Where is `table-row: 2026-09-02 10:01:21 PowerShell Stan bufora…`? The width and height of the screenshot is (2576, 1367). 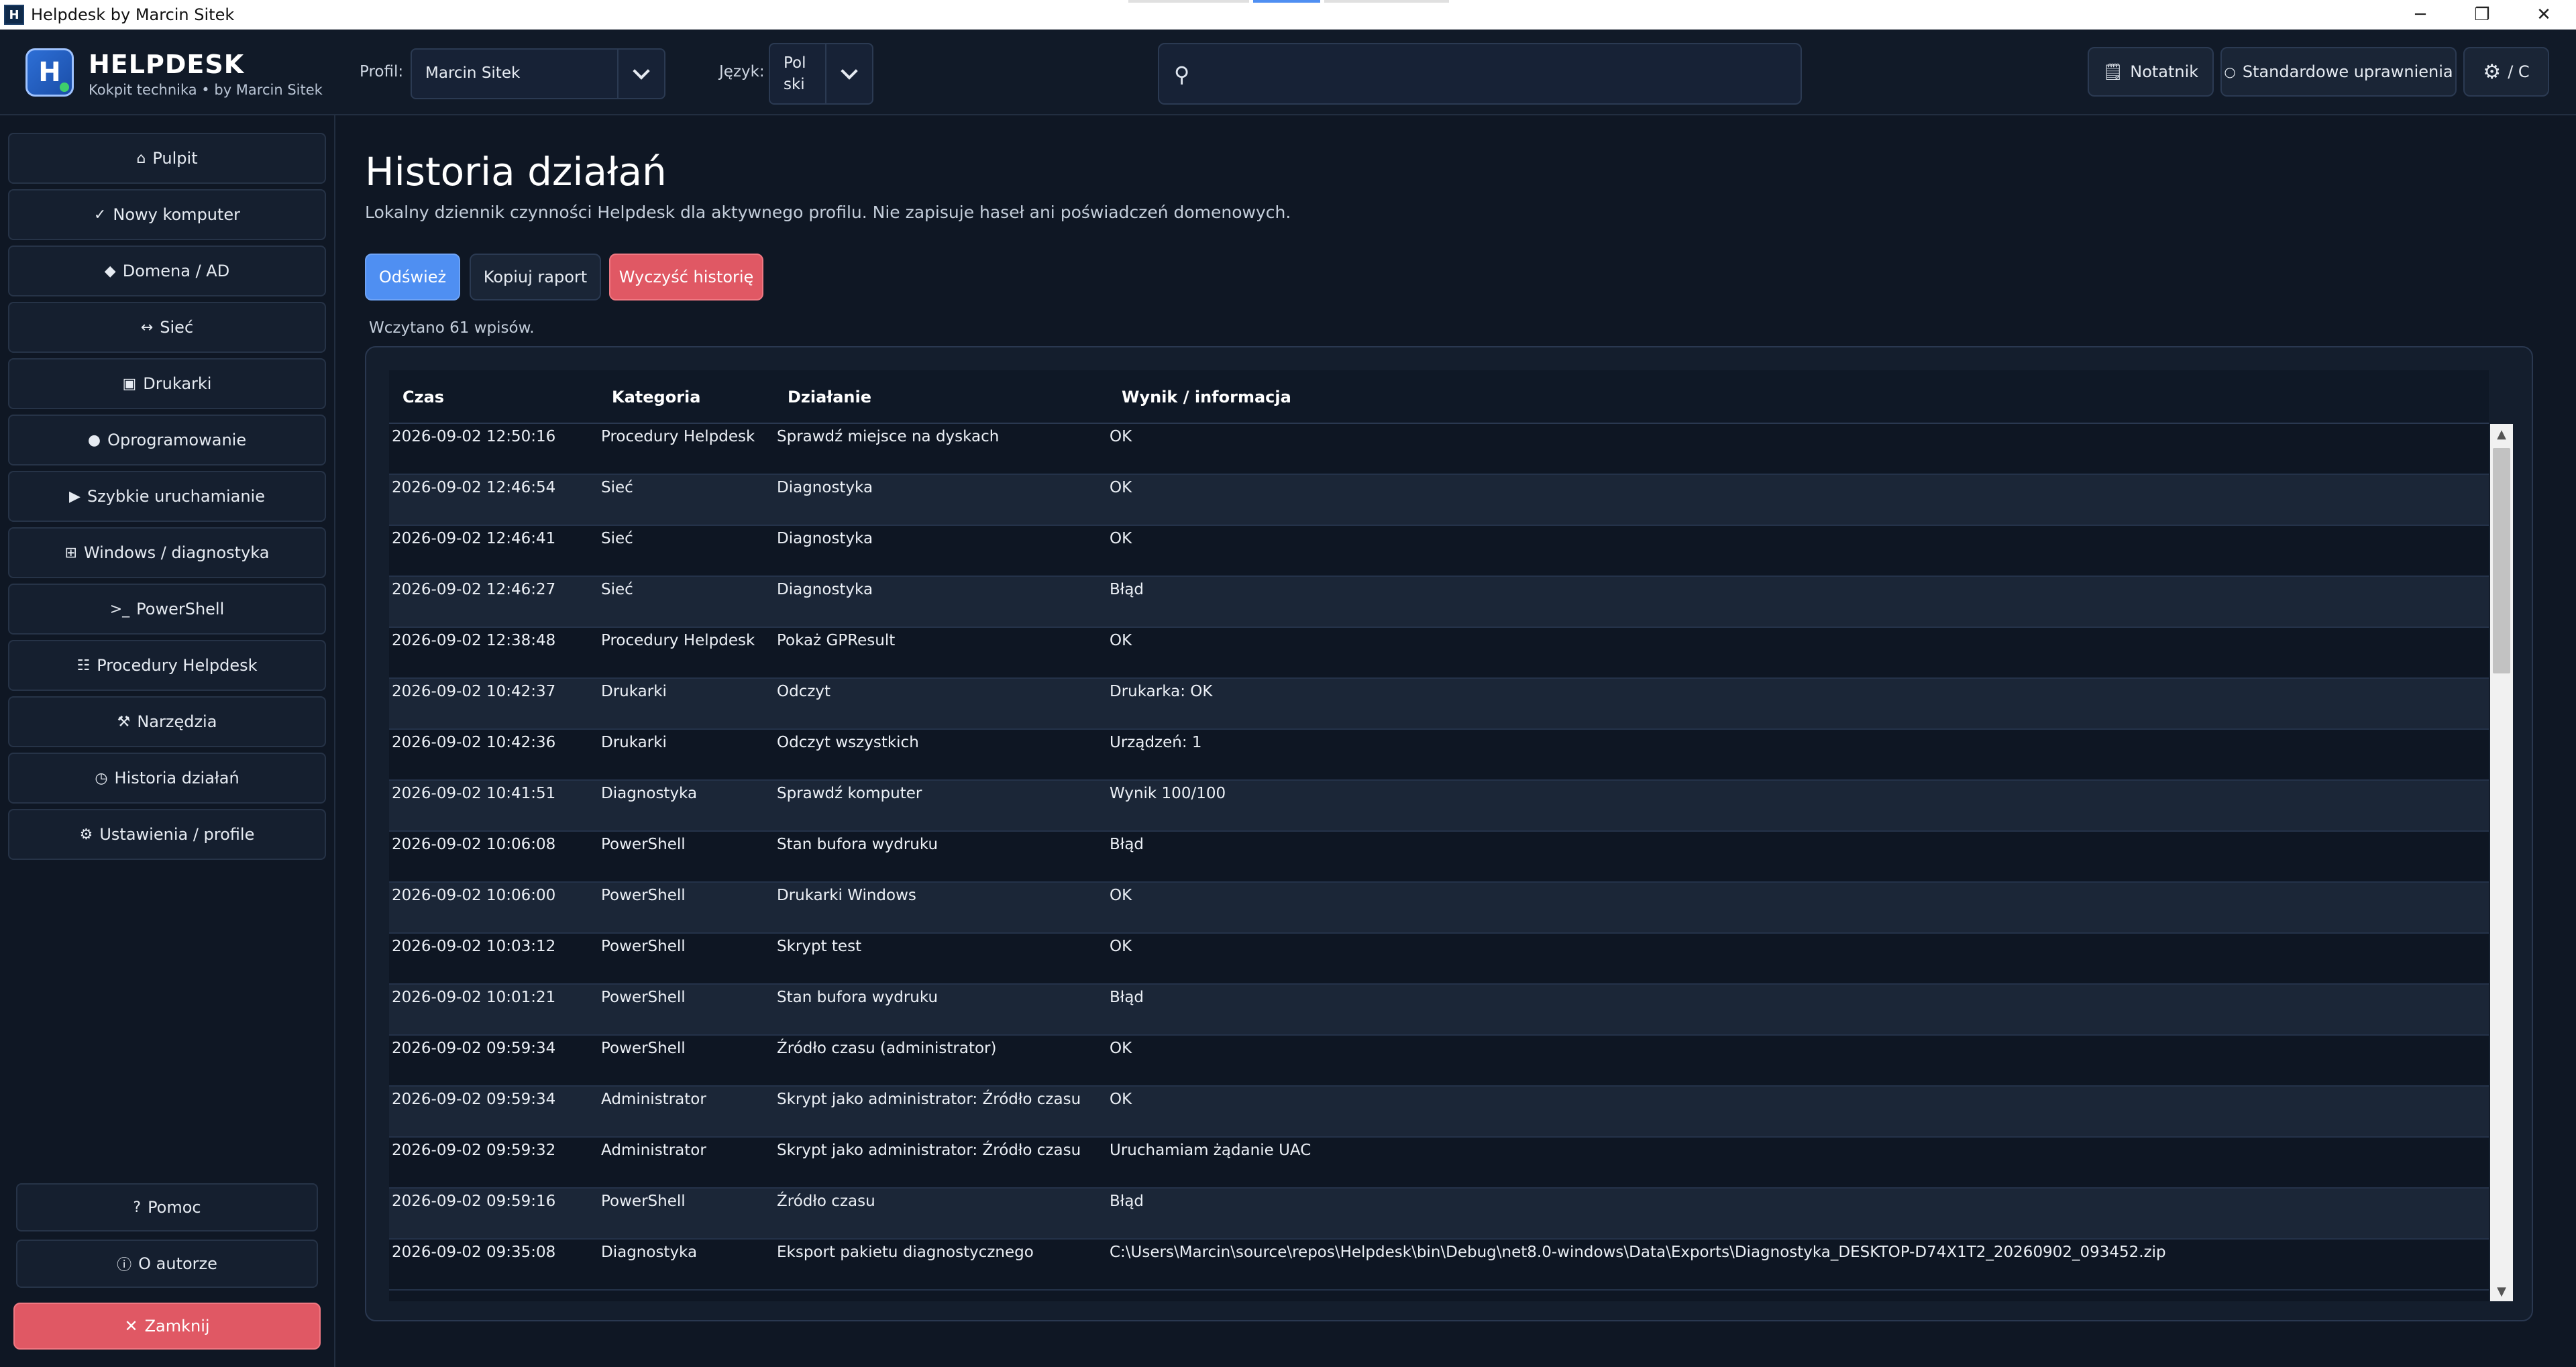 table-row: 2026-09-02 10:01:21 PowerShell Stan bufora… is located at coordinates (1439, 1010).